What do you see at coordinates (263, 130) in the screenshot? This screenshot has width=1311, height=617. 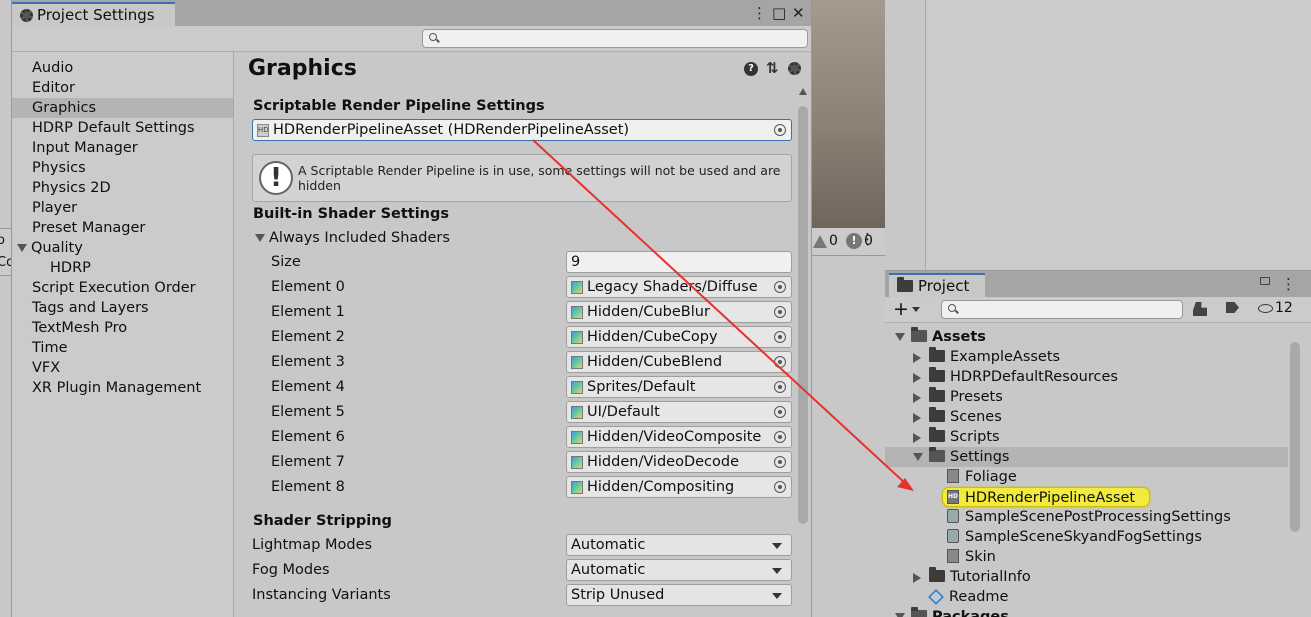 I see `hd-asset-icon: HD` at bounding box center [263, 130].